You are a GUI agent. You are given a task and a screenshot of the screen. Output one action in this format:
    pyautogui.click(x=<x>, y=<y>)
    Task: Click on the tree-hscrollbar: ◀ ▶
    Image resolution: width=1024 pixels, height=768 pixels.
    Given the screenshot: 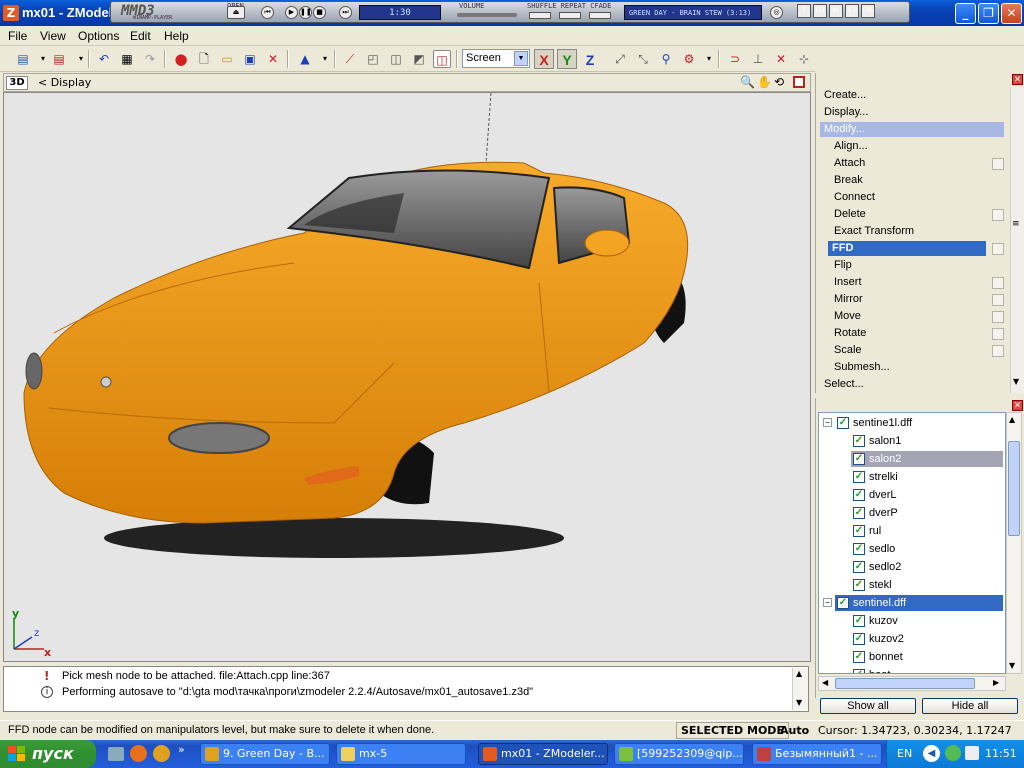 What is the action you would take?
    pyautogui.click(x=912, y=683)
    